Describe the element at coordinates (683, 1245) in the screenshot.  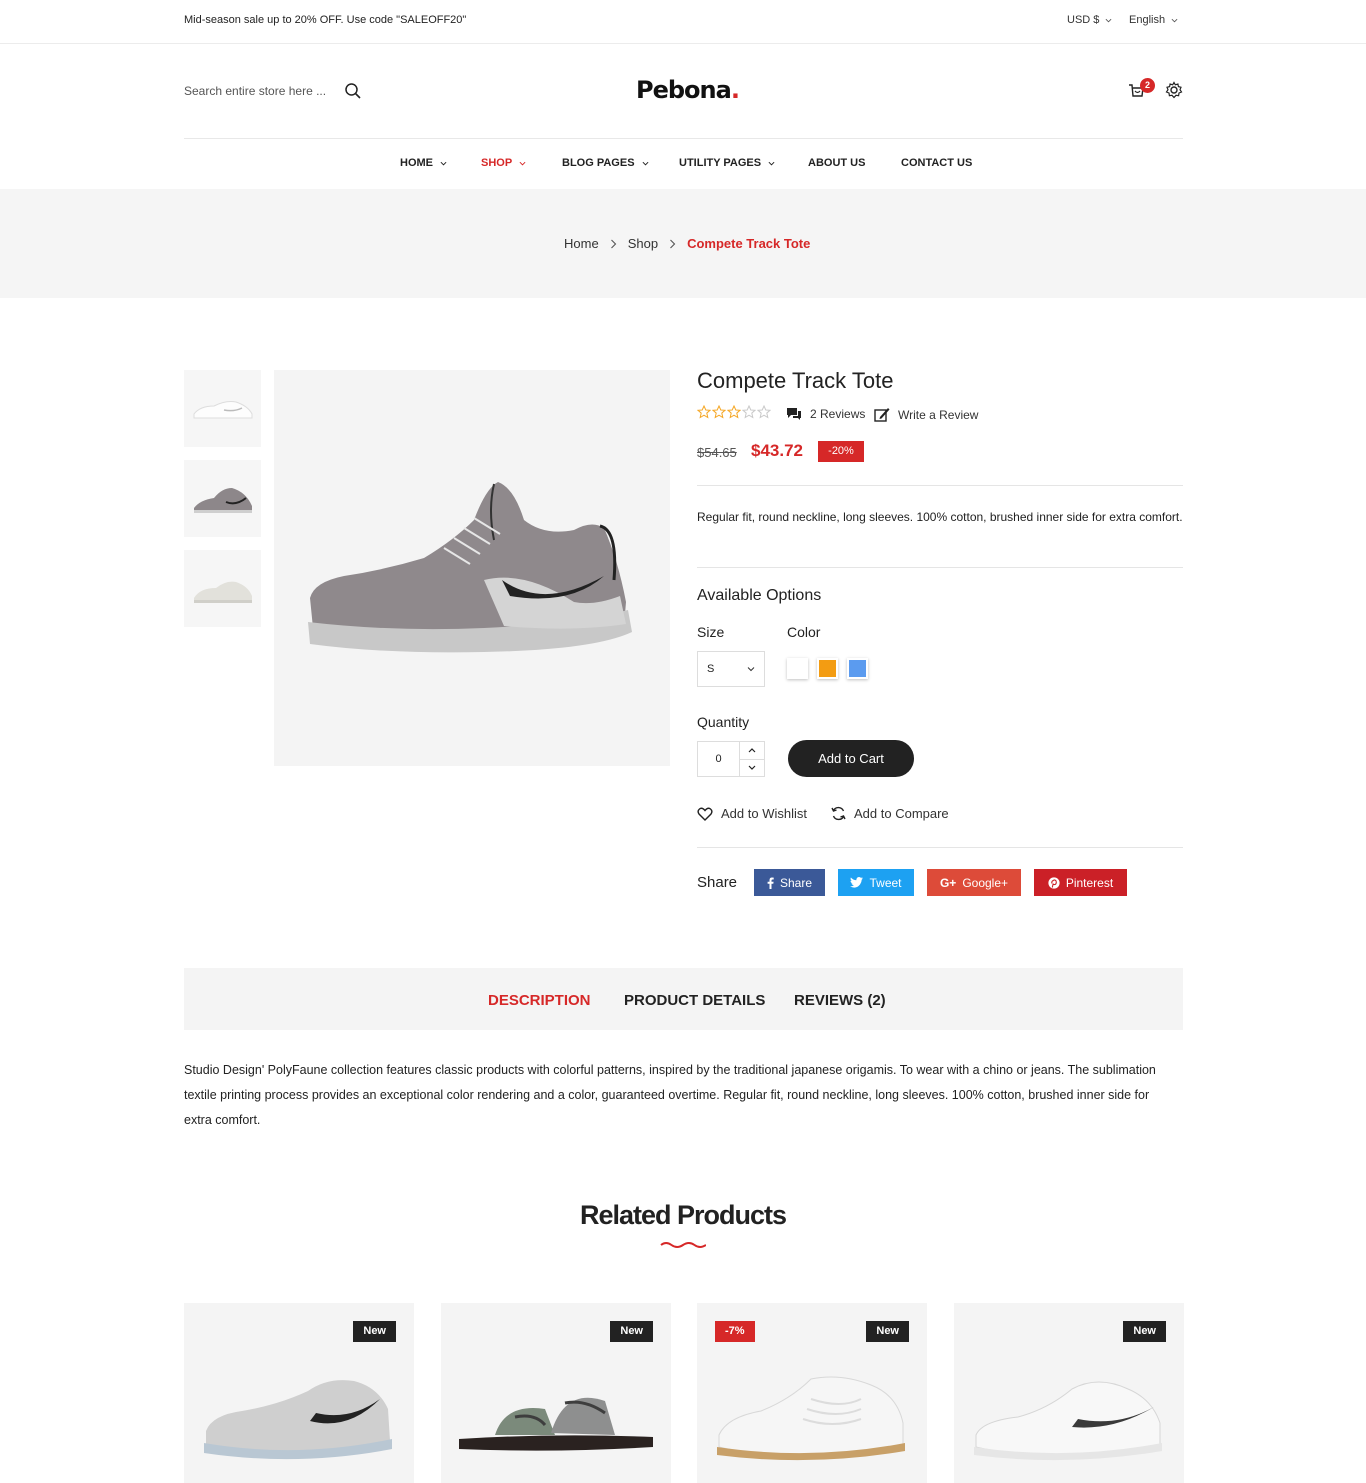
I see `title-wave-decoration` at that location.